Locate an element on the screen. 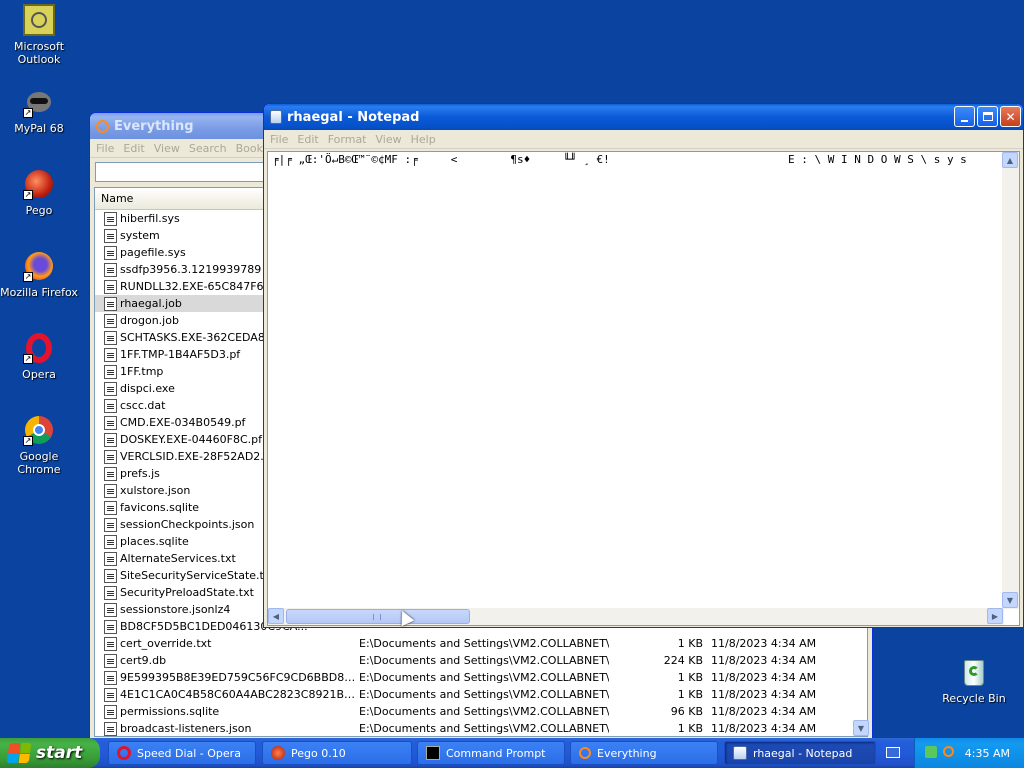 This screenshot has width=1024, height=768. horizontal-scrollbar: ◀ ▶ is located at coordinates (636, 616).